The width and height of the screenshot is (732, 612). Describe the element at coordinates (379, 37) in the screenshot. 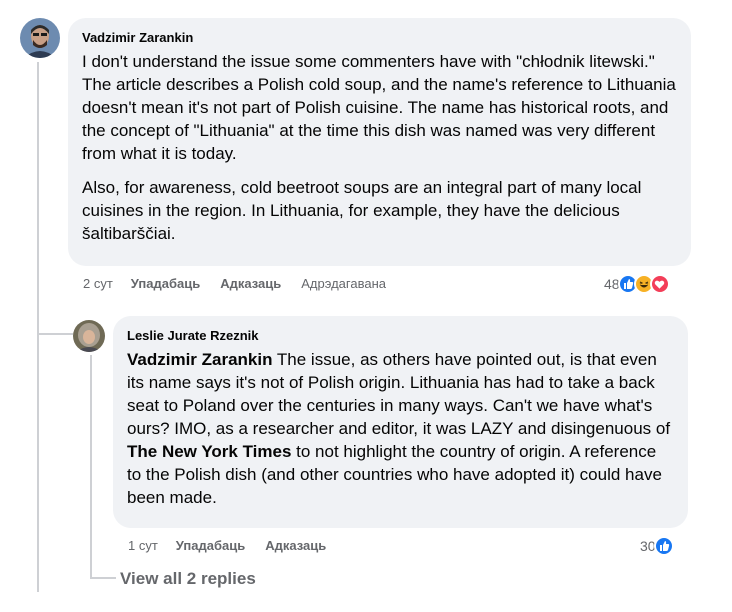

I see `comment-author: Vadzimir Zarankin` at that location.